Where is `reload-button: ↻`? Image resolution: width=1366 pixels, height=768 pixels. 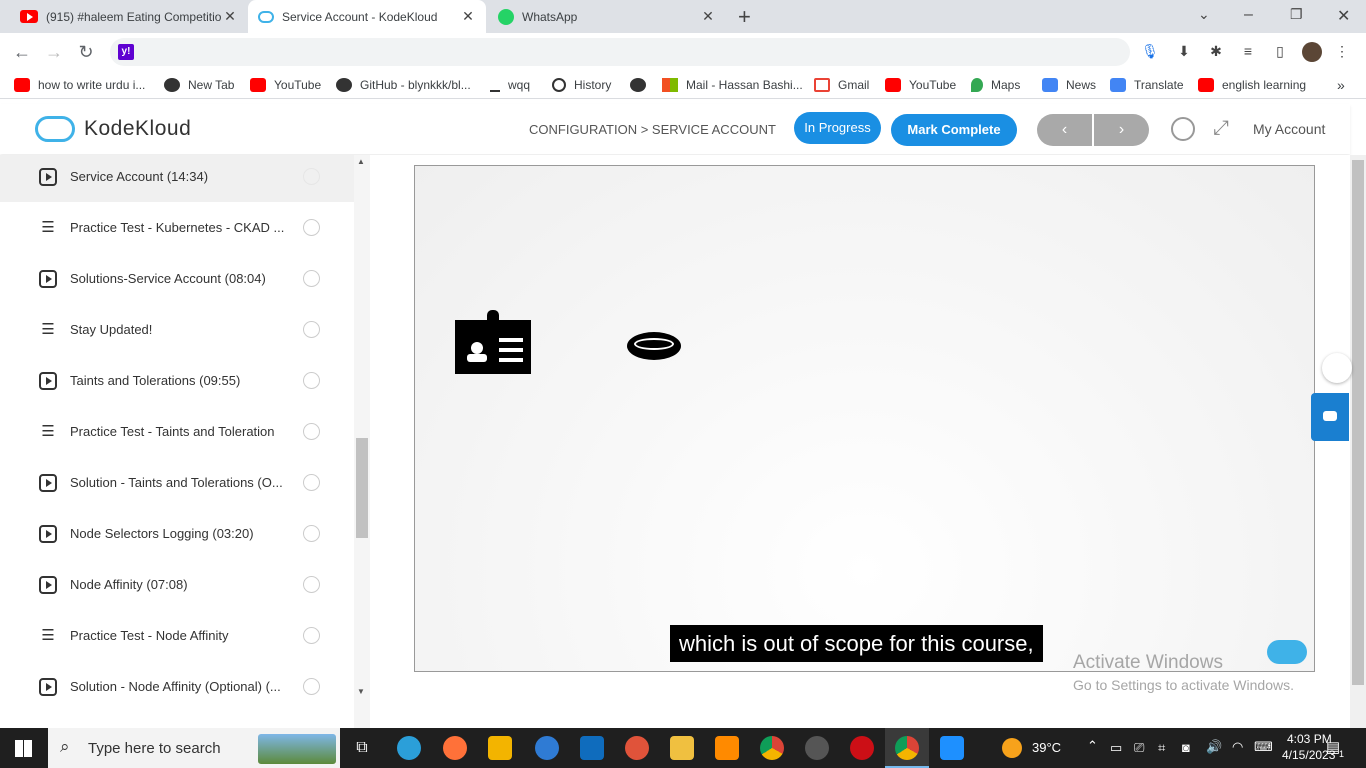 reload-button: ↻ is located at coordinates (86, 52).